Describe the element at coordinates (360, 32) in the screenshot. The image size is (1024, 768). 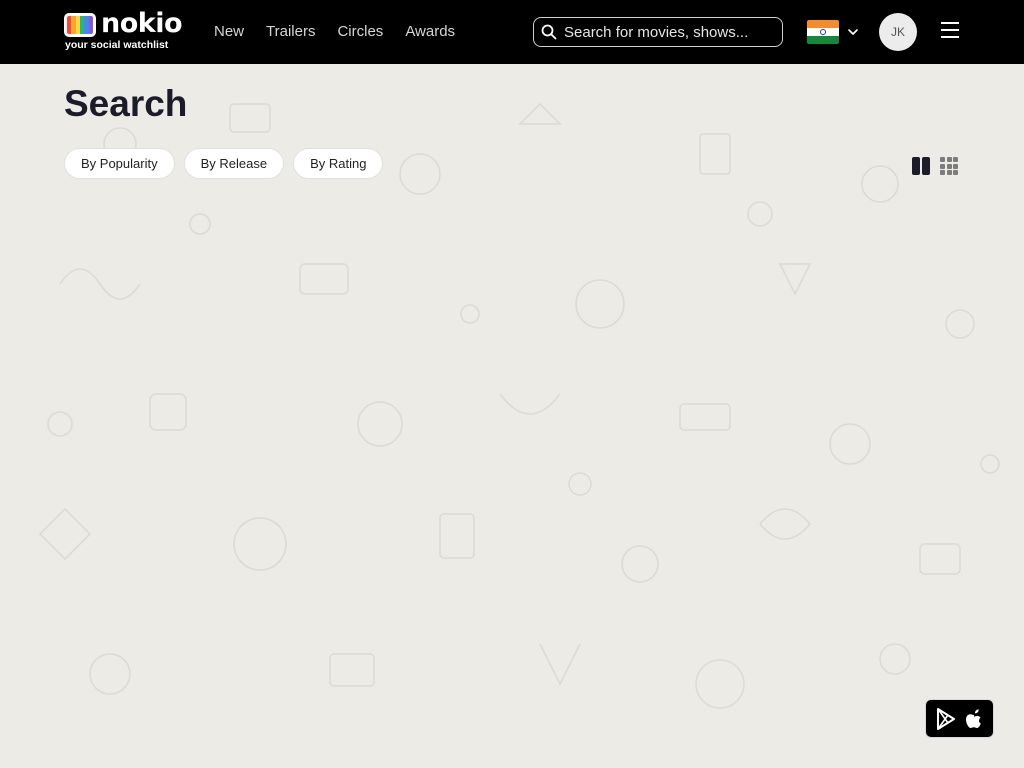
I see `nav-item-circles: Circles` at that location.